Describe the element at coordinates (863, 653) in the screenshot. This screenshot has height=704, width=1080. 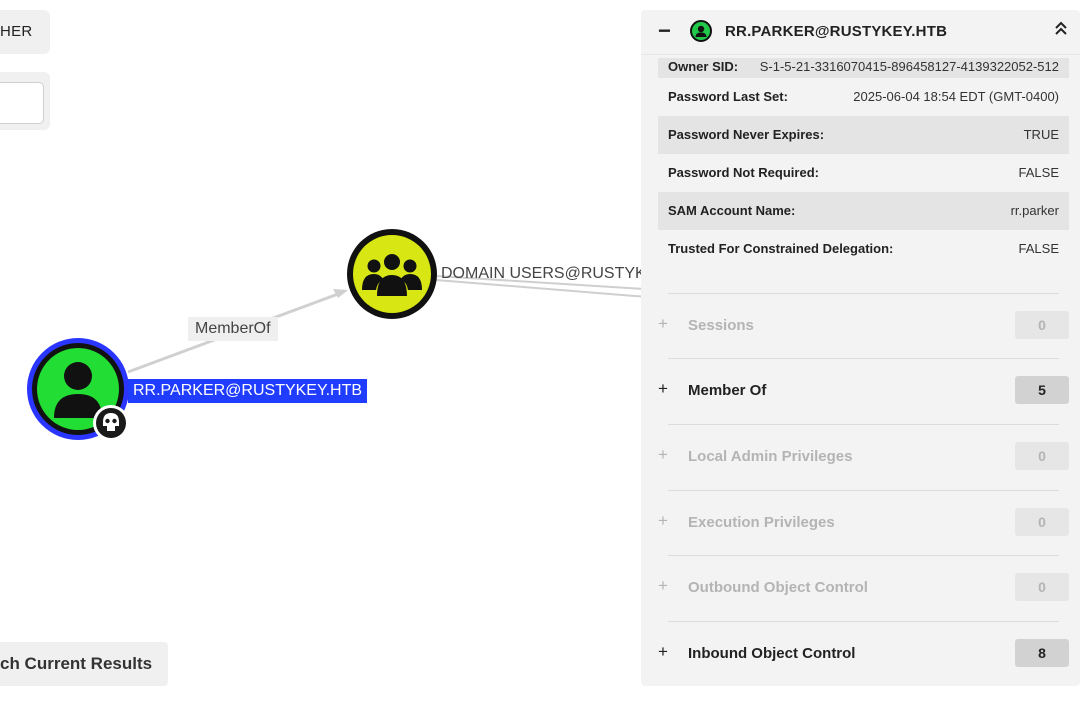
I see `section-inbound-object-control: + Inbound Object Control 8` at that location.